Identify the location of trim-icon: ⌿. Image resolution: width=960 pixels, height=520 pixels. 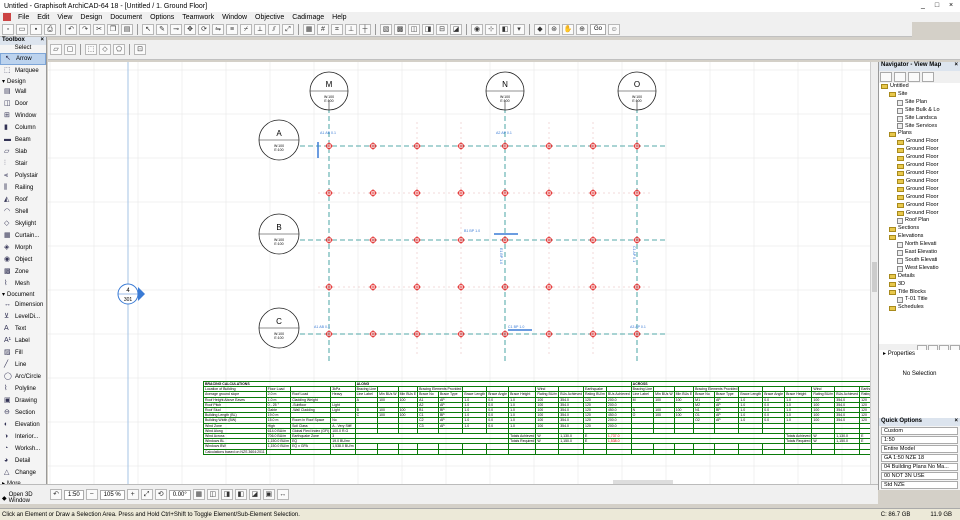
(246, 29).